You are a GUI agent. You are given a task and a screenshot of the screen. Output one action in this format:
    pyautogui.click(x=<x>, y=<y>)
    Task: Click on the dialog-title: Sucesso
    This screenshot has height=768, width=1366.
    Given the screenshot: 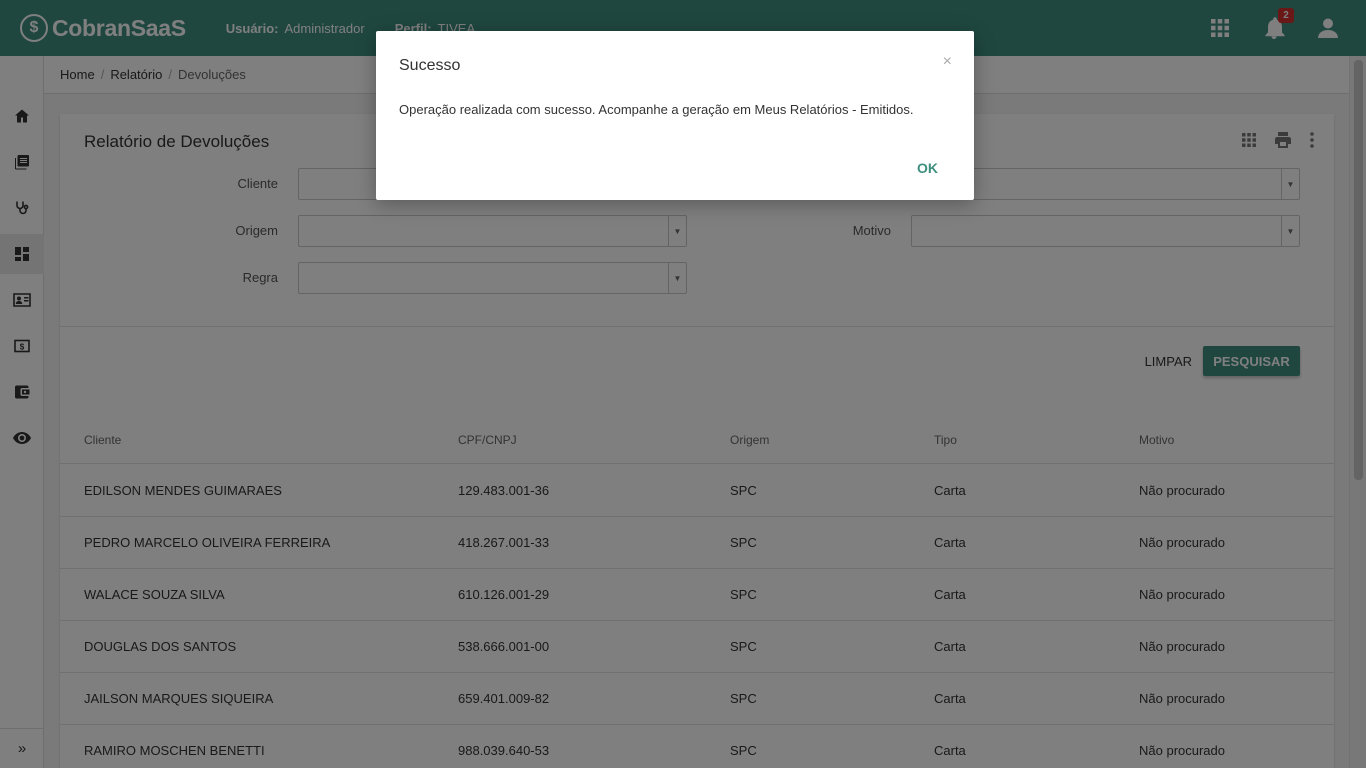 What is the action you would take?
    pyautogui.click(x=430, y=65)
    